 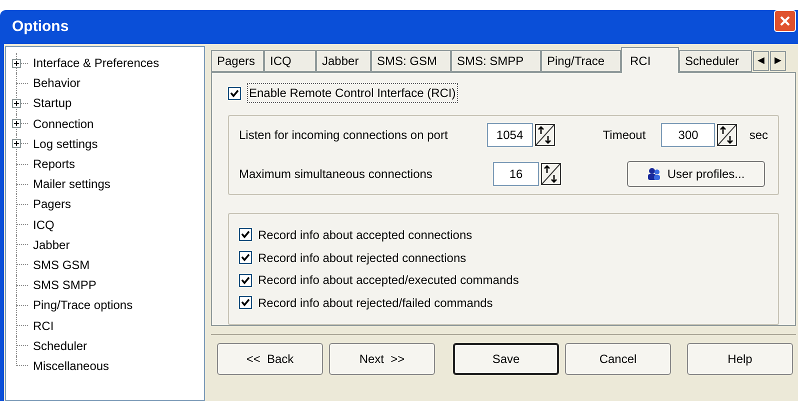 I want to click on close-icon, so click(x=785, y=21).